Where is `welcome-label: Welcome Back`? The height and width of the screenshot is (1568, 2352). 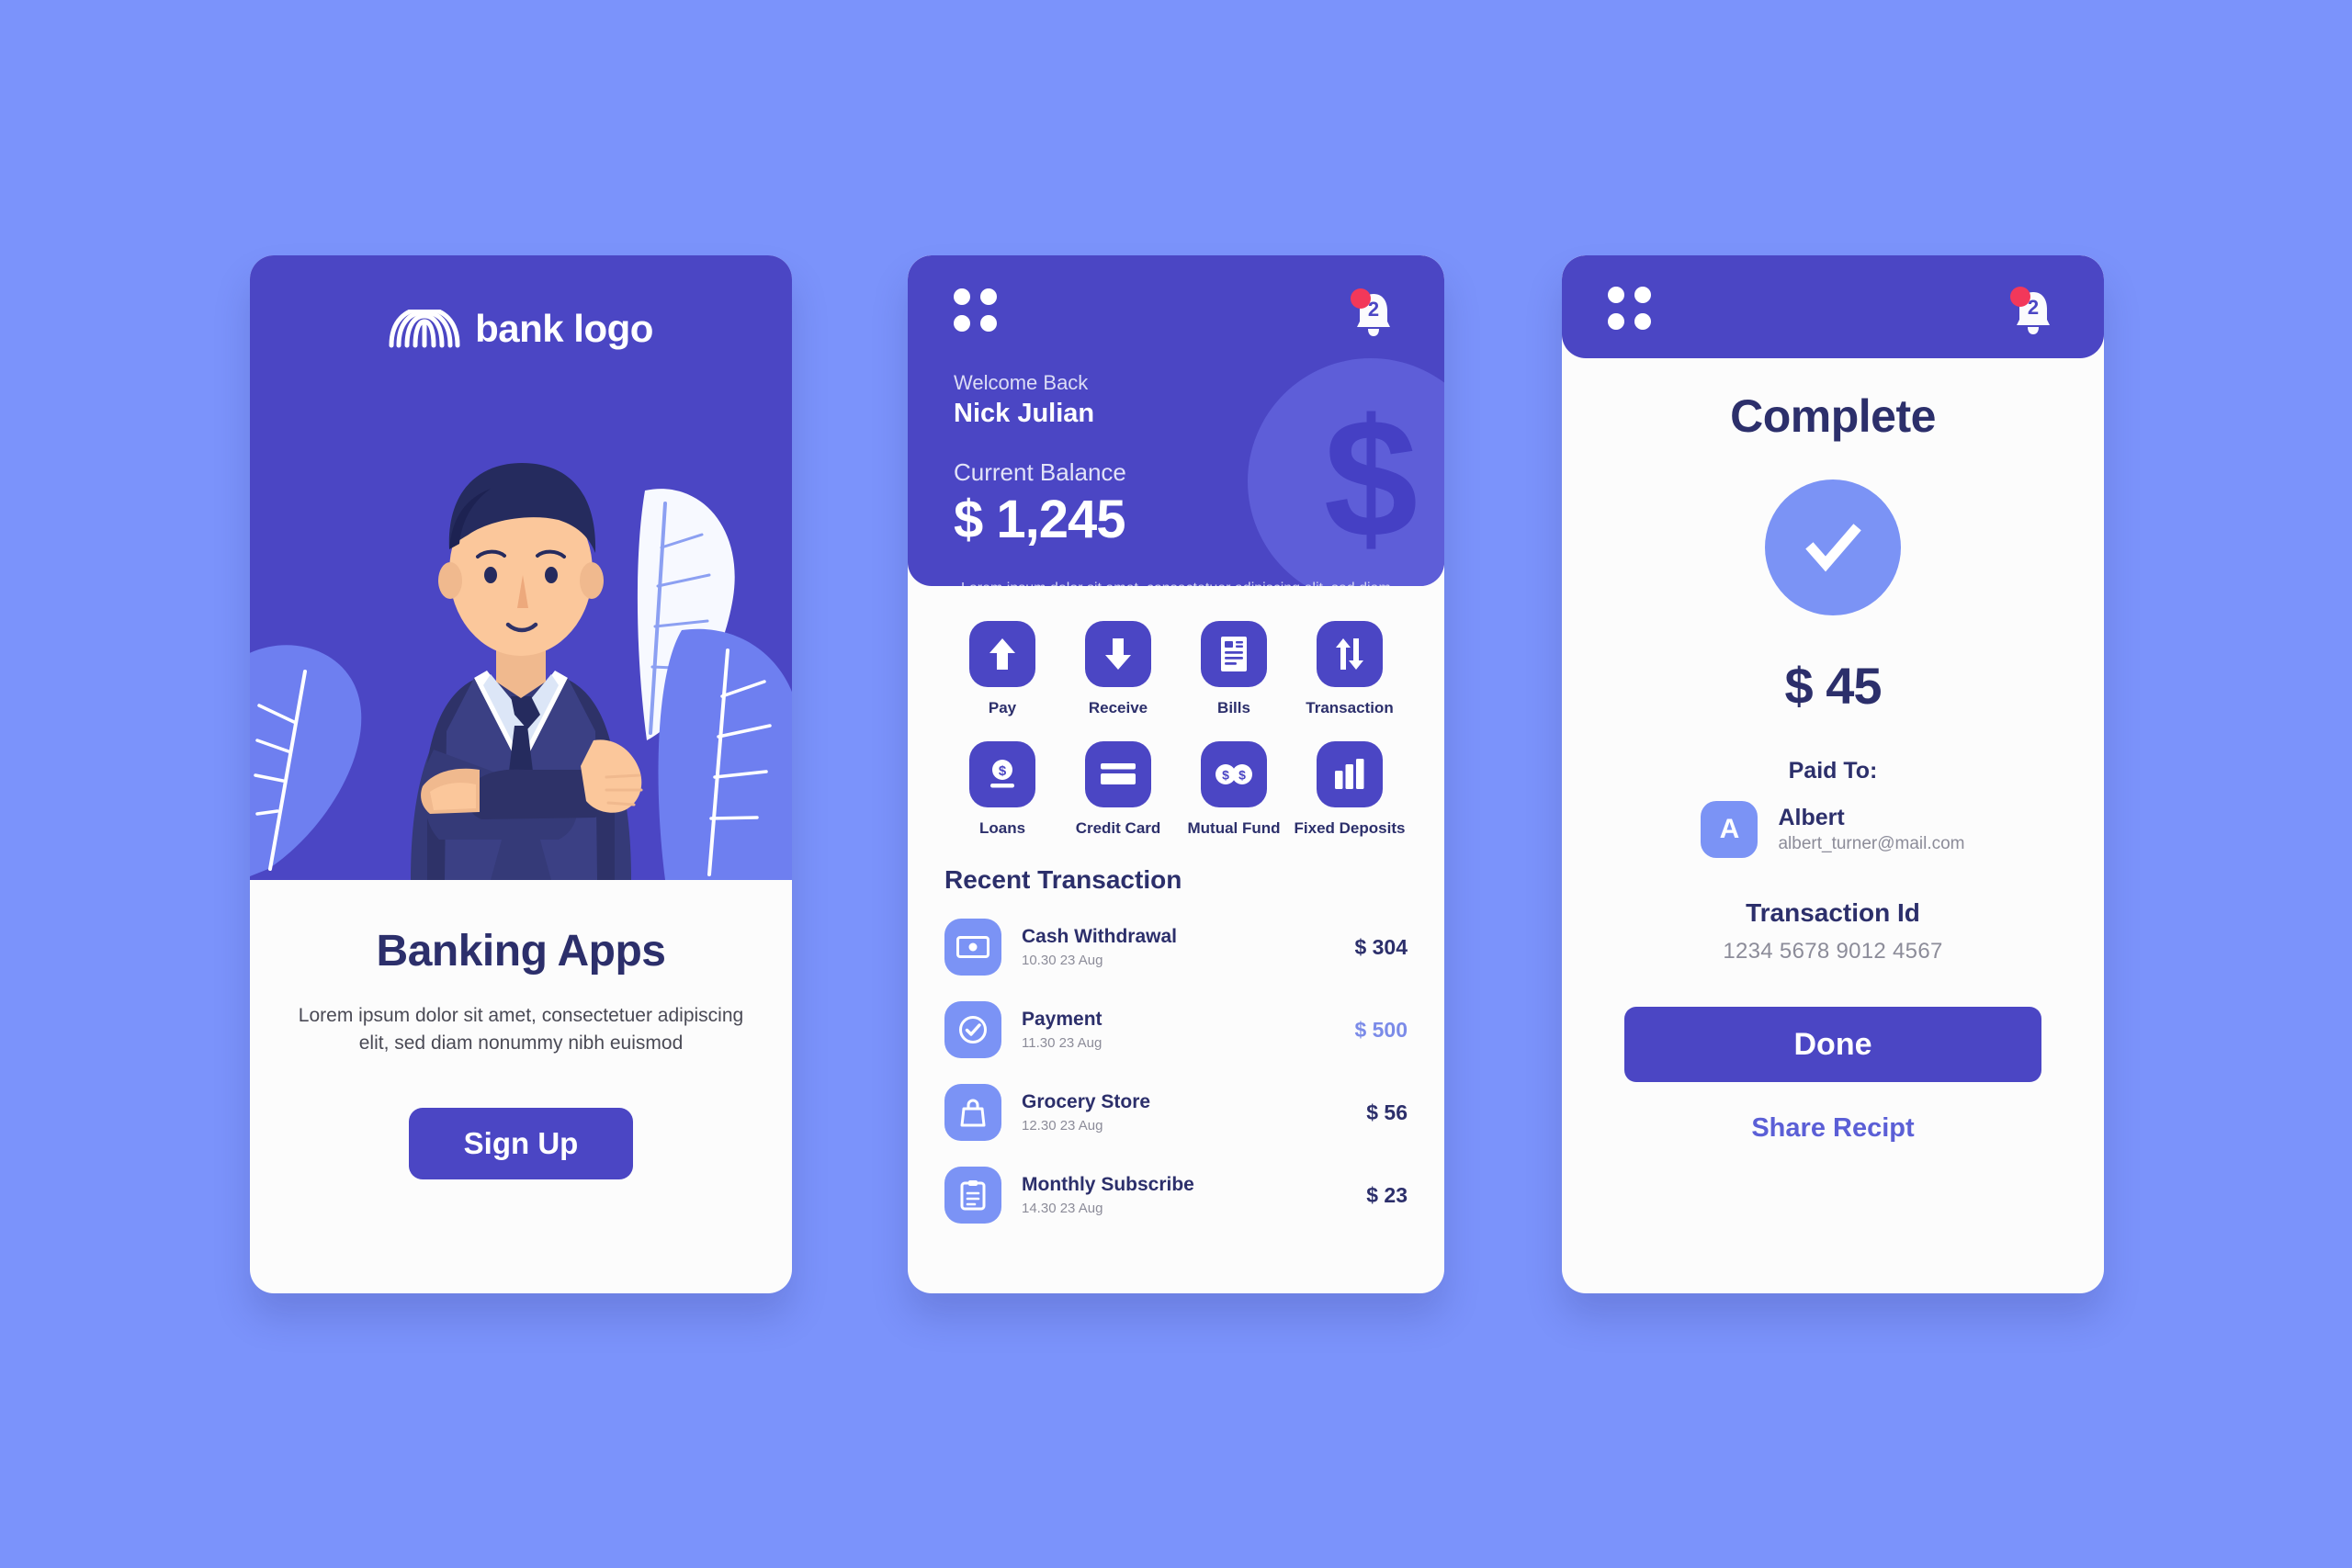
welcome-label: Welcome Back is located at coordinates (1021, 383).